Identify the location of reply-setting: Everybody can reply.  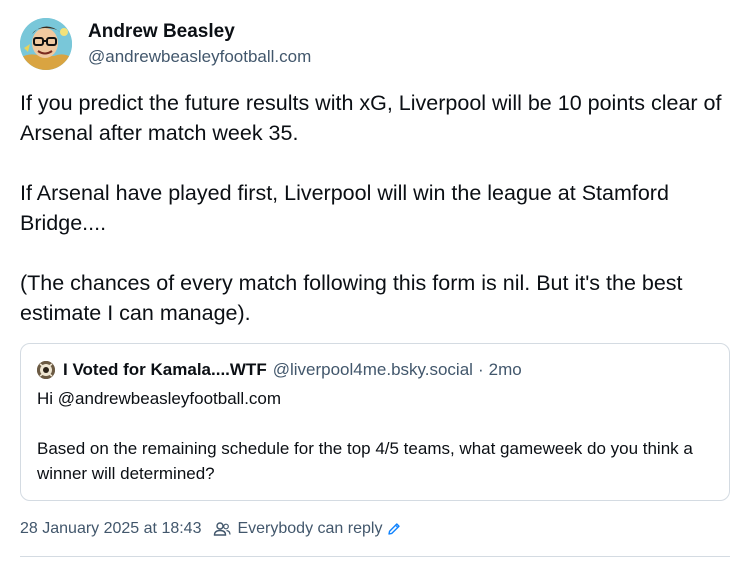
(309, 529).